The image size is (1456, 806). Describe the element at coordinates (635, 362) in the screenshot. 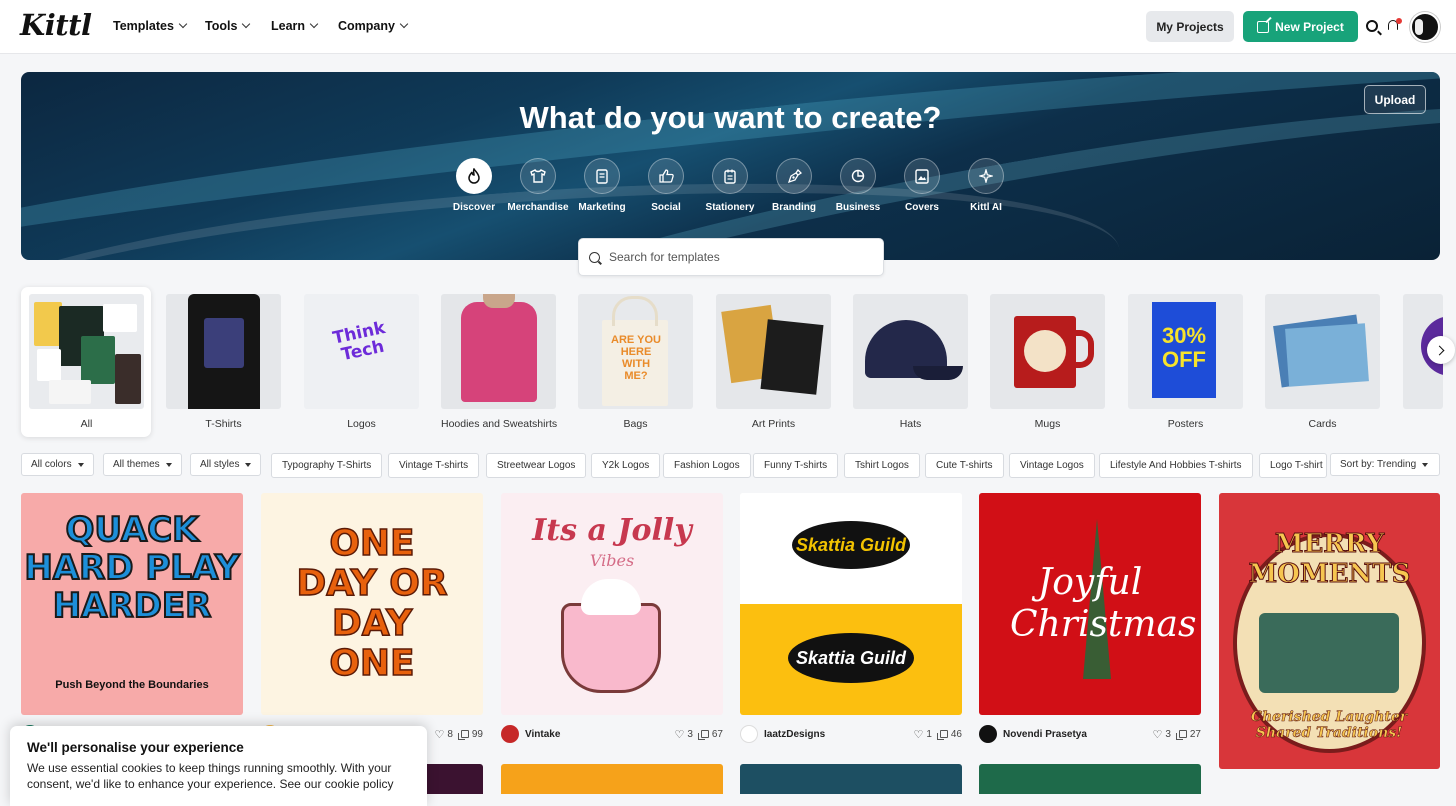

I see `product-type-bags: ARE YOU HERE WITH ME? Bags` at that location.